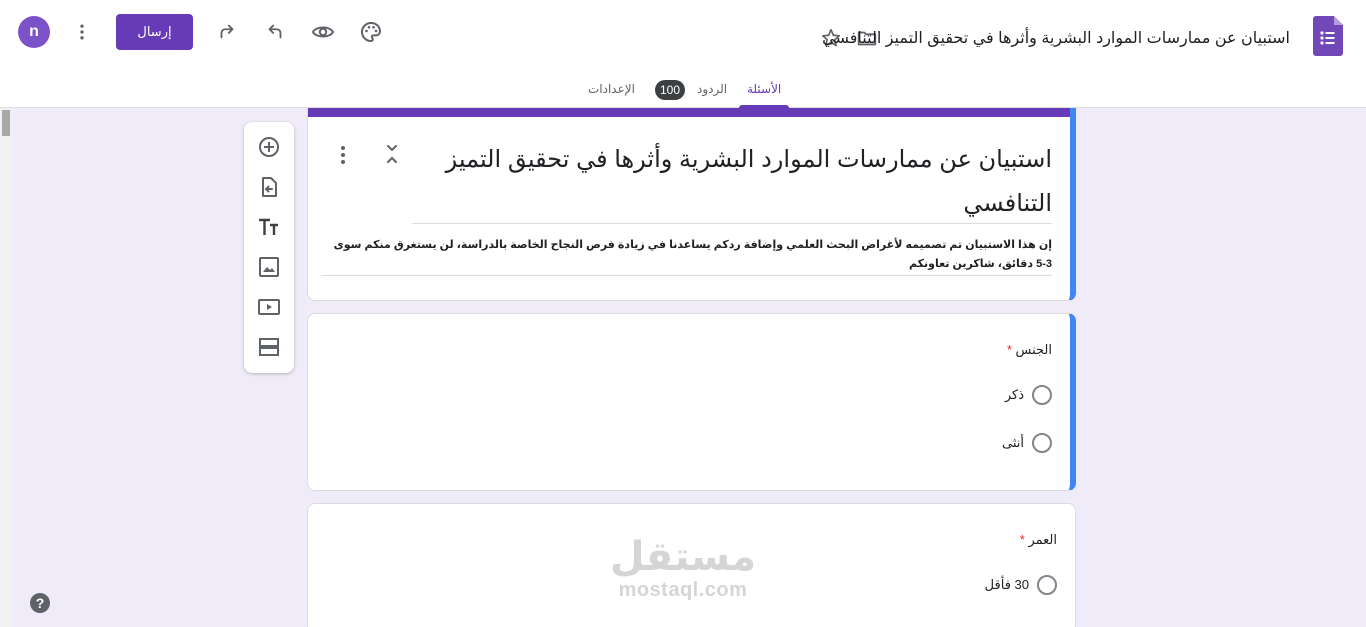 Image resolution: width=1366 pixels, height=627 pixels. What do you see at coordinates (269, 307) in the screenshot?
I see `add-video-icon` at bounding box center [269, 307].